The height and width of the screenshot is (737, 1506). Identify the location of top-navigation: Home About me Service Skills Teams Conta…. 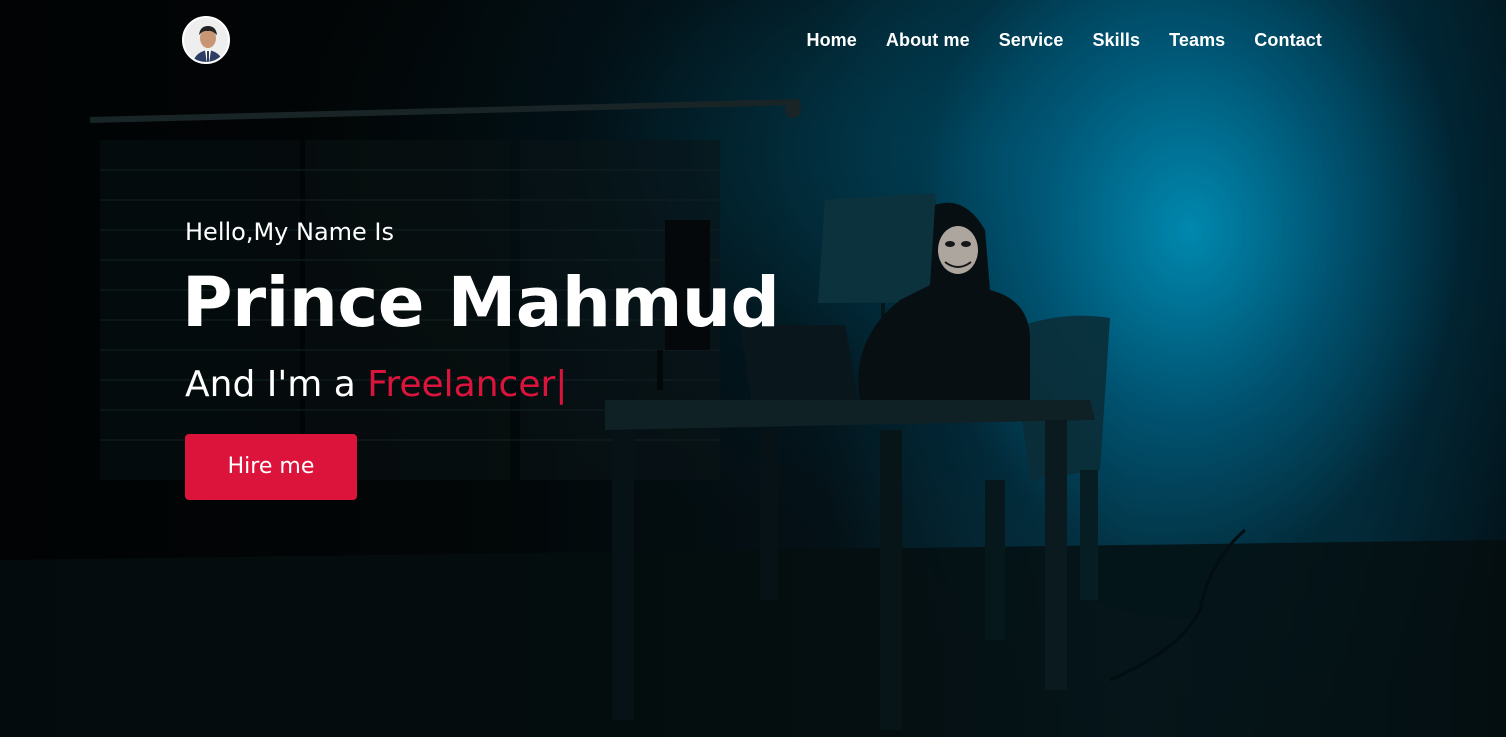
(752, 40).